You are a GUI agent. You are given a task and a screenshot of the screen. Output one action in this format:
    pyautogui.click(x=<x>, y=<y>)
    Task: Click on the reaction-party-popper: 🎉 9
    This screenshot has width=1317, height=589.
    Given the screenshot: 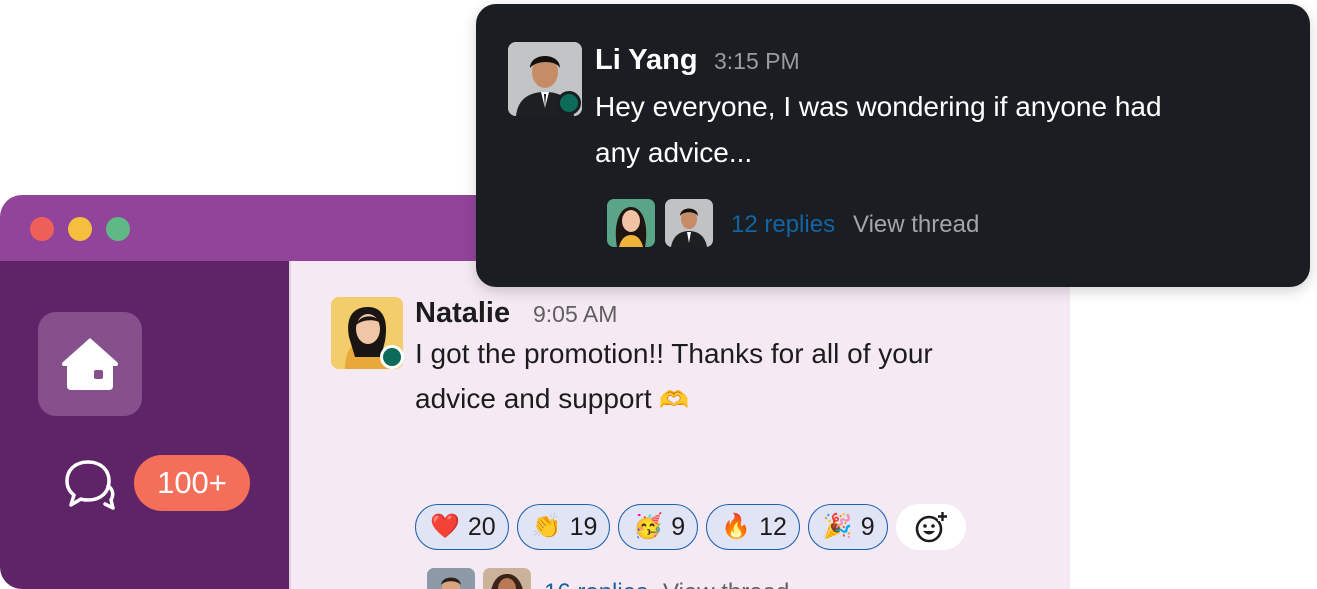 What is the action you would take?
    pyautogui.click(x=847, y=527)
    